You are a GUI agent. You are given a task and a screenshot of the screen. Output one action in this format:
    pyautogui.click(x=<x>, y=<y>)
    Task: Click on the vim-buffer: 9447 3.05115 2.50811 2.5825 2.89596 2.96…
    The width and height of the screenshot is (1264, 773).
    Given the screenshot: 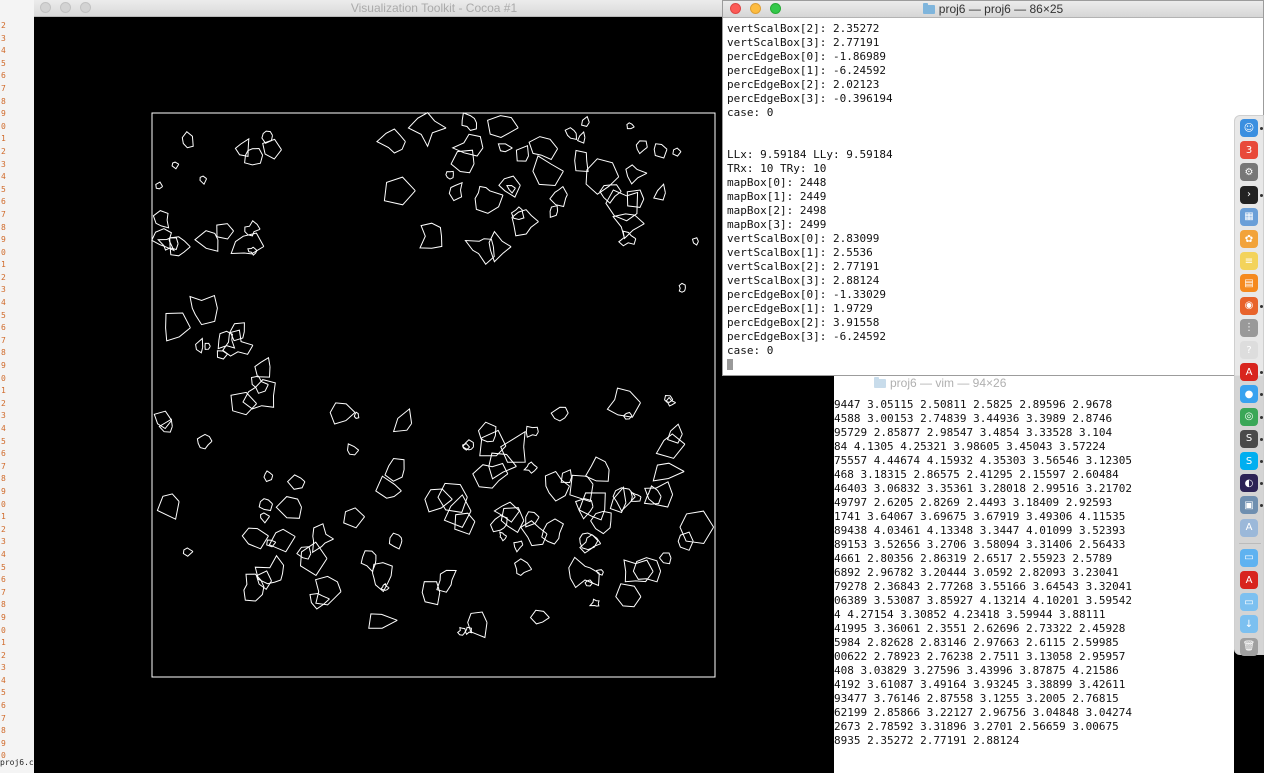 What is the action you would take?
    pyautogui.click(x=983, y=573)
    